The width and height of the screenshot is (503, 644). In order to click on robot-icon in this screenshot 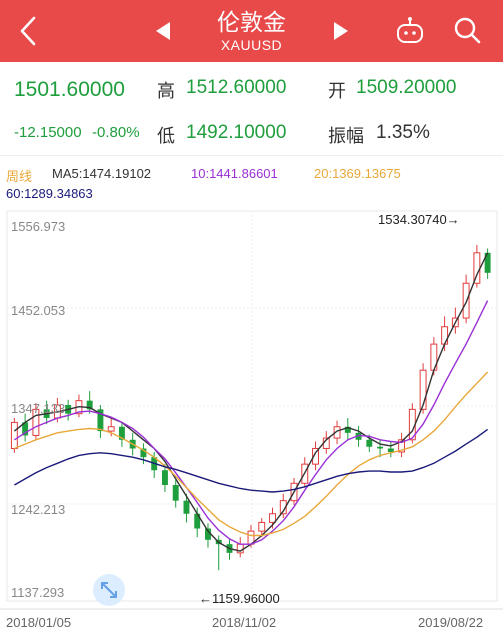, I will do `click(410, 31)`.